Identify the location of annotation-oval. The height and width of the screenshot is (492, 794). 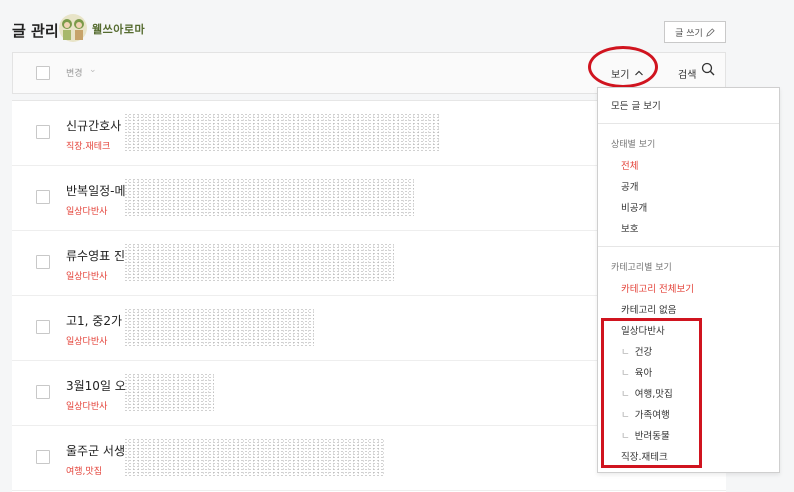
(623, 67).